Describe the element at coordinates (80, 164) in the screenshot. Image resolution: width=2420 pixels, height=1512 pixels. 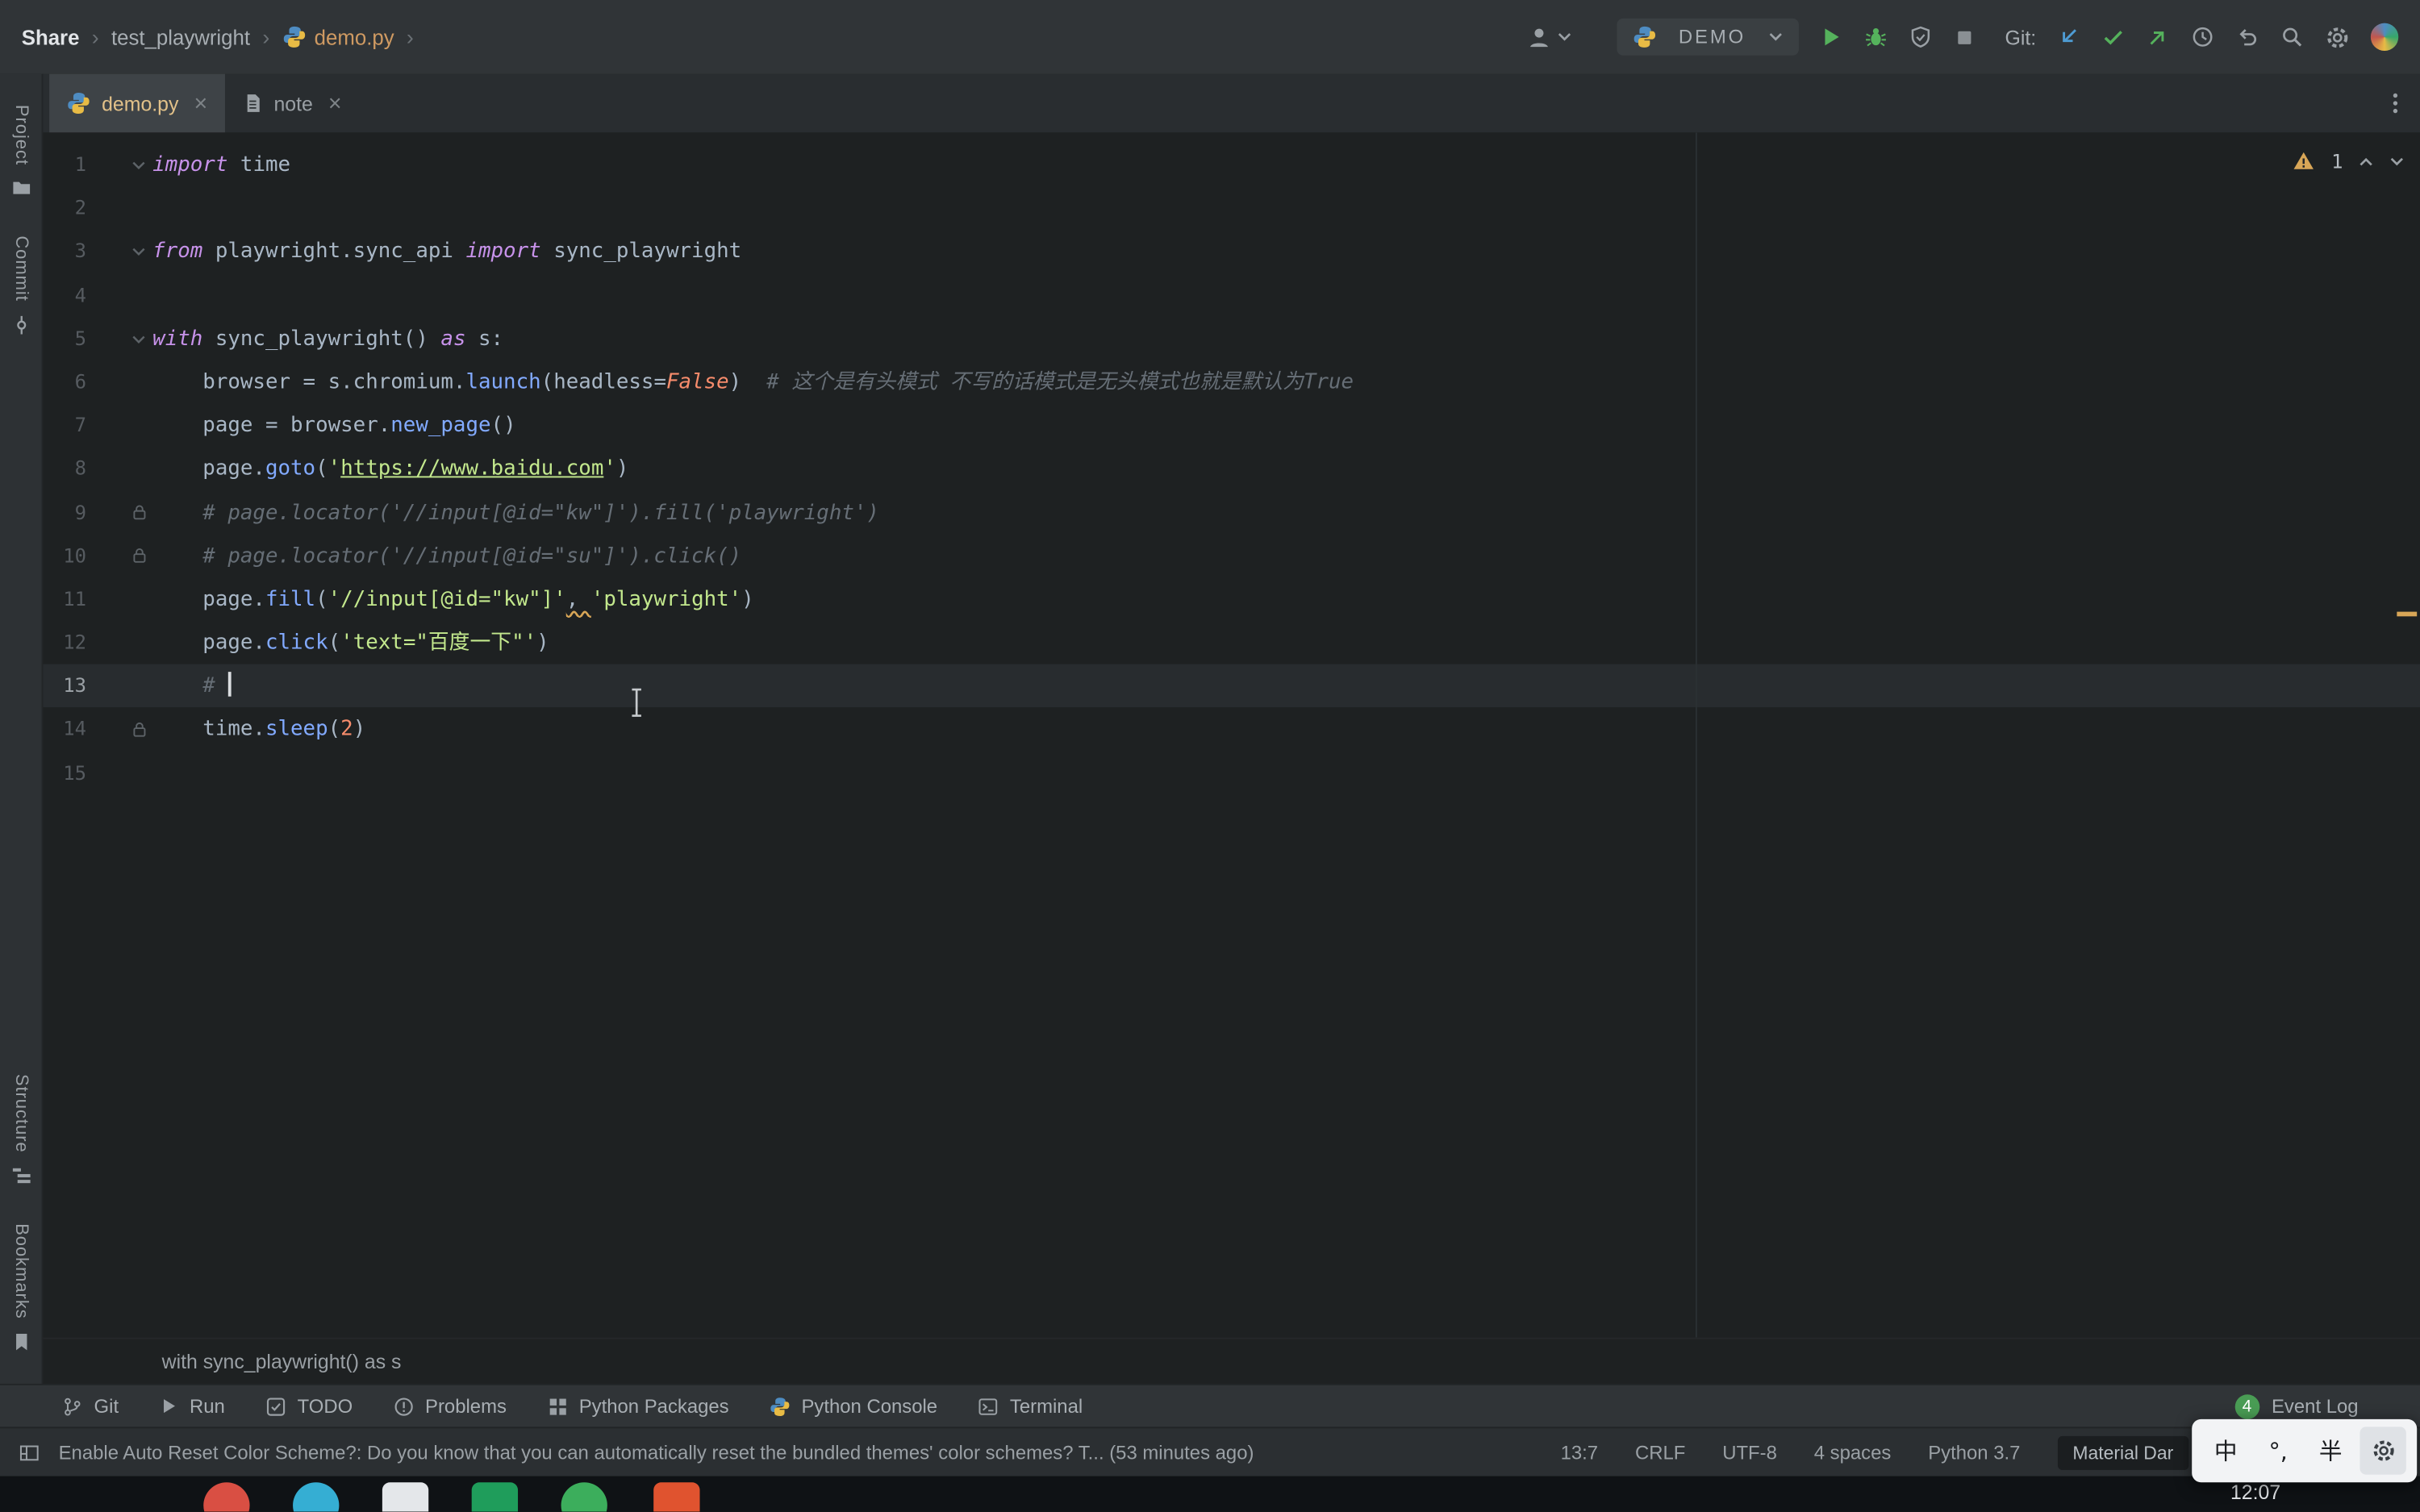
I see `line-number: 1` at that location.